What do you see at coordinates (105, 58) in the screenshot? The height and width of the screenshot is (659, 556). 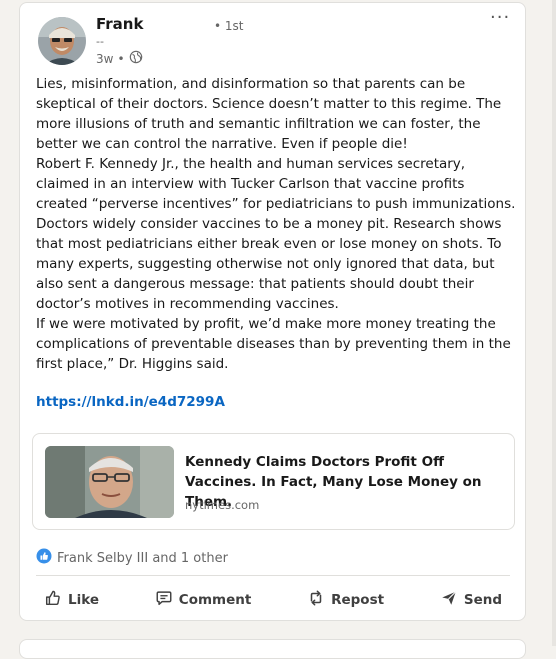 I see `post-time: 3w` at bounding box center [105, 58].